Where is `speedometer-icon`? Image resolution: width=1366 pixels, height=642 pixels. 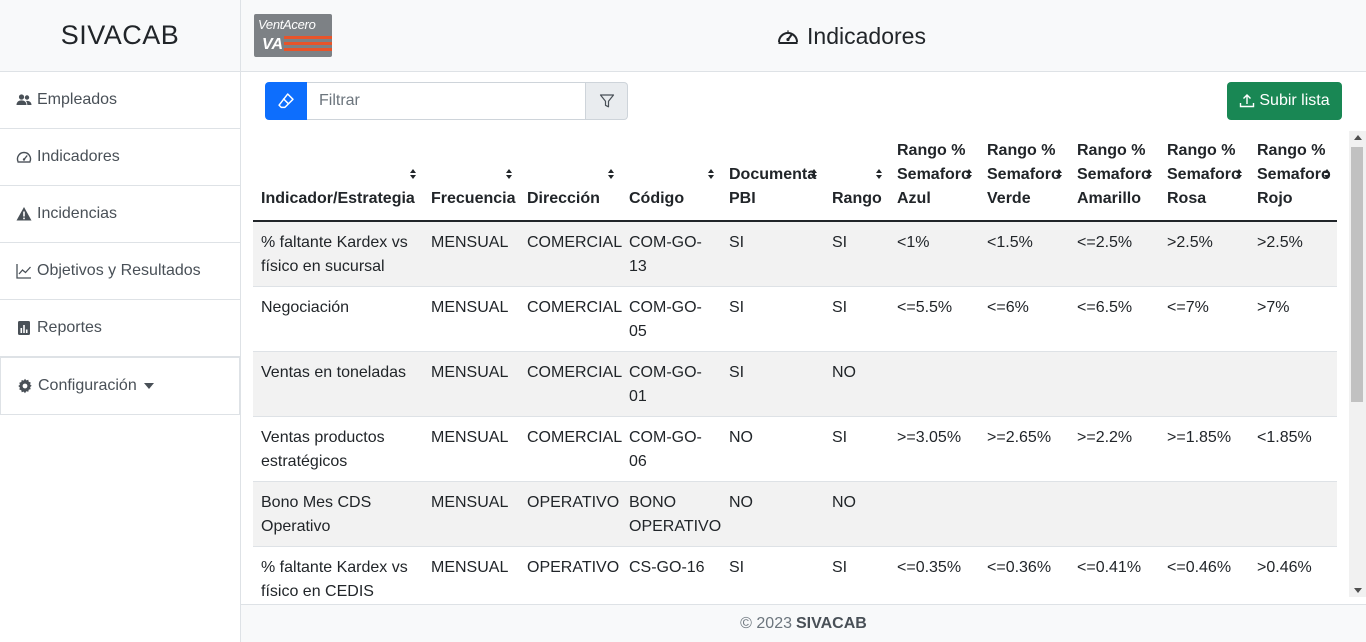
speedometer-icon is located at coordinates (791, 36).